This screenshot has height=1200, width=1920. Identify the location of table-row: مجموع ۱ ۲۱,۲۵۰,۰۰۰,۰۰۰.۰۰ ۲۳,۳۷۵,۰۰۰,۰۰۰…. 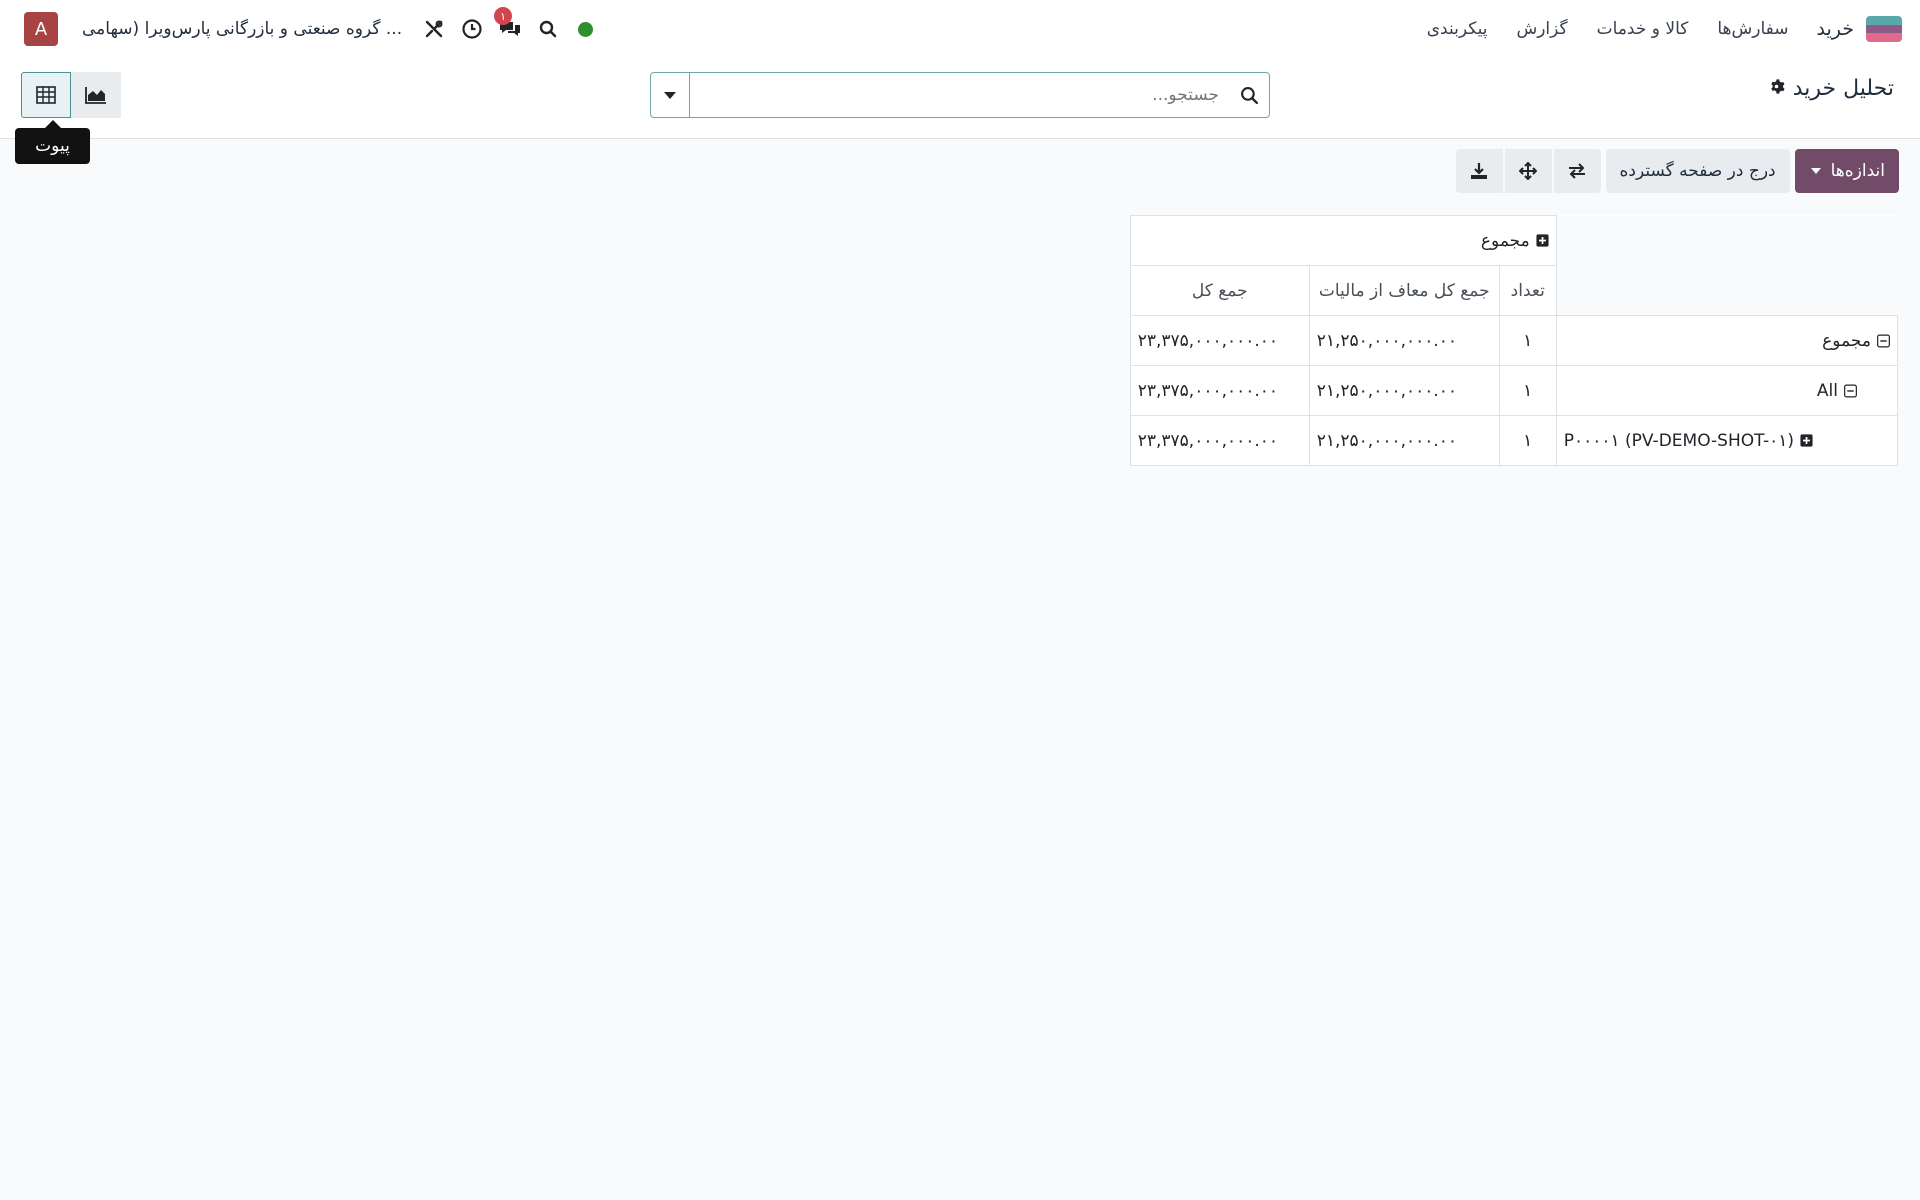
(1514, 340).